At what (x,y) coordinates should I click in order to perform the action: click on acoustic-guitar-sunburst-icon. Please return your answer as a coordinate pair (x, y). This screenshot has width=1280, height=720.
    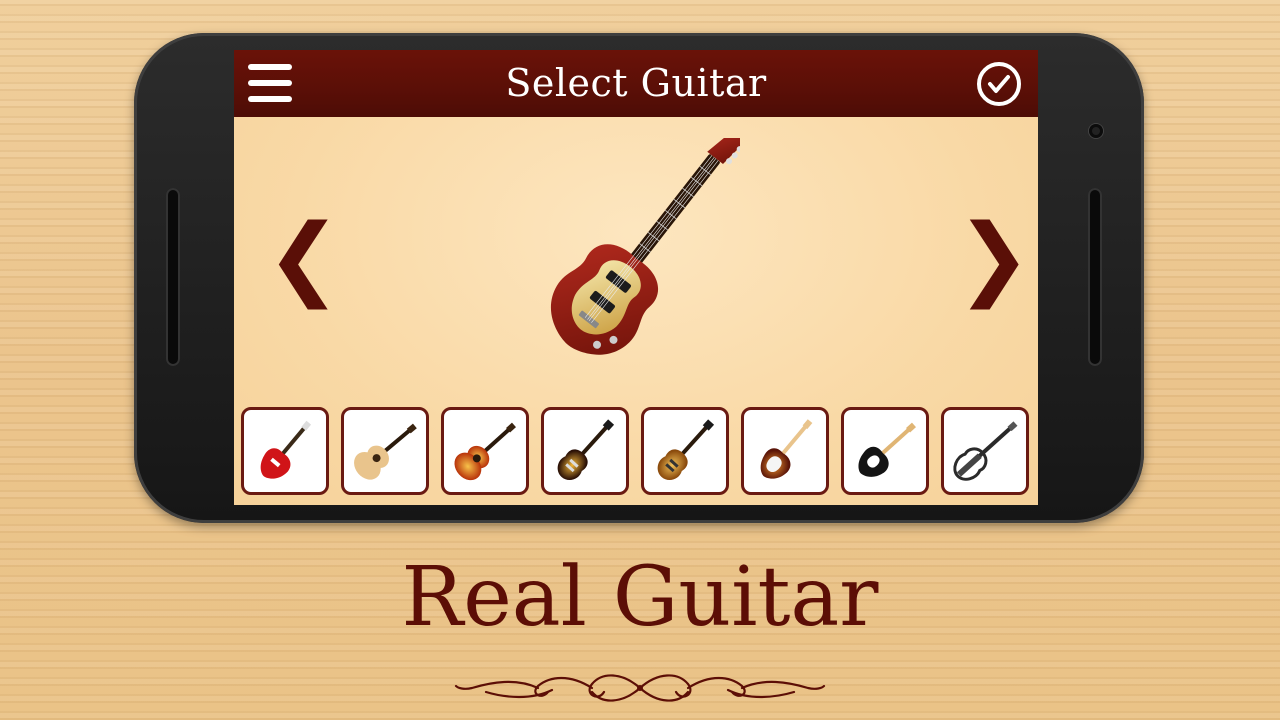
    Looking at the image, I should click on (485, 451).